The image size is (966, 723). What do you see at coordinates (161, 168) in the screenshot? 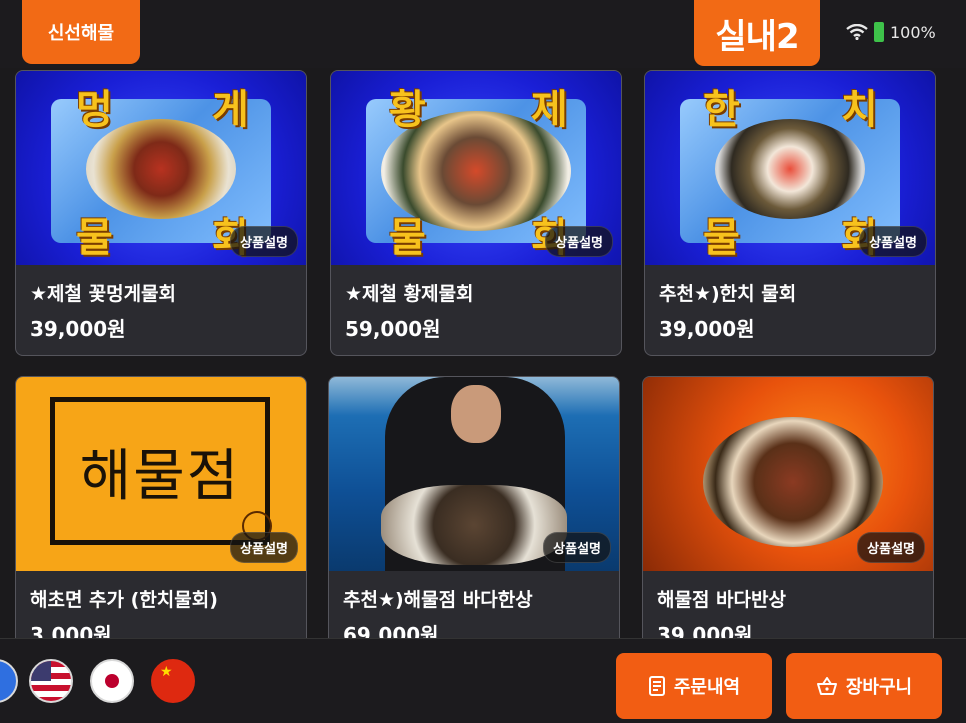
I see `menu-item-image: 멍 게 물 회 상품설명` at bounding box center [161, 168].